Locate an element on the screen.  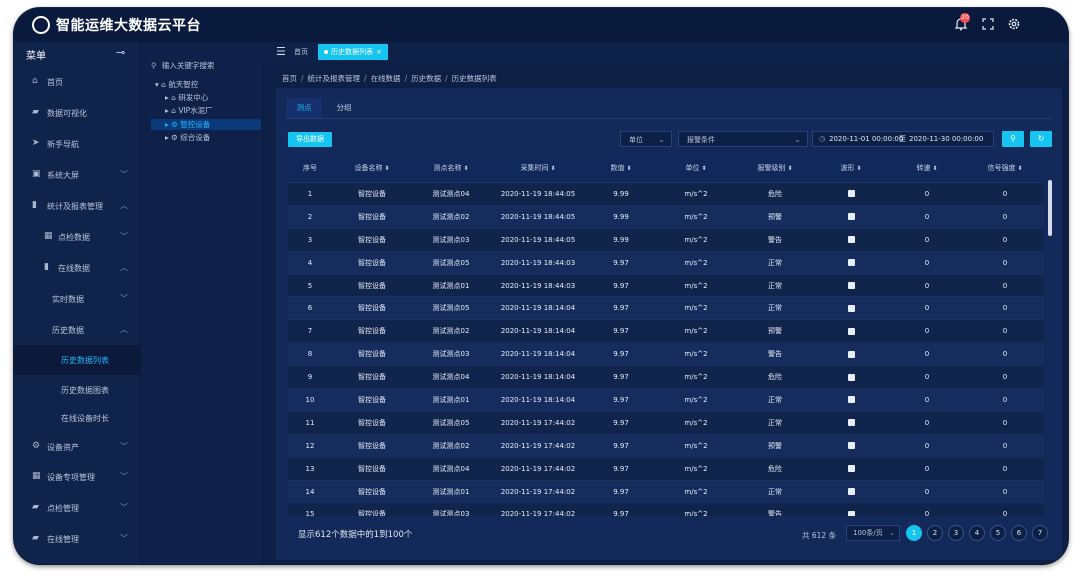
export-button: 导出数据 is located at coordinates (310, 139).